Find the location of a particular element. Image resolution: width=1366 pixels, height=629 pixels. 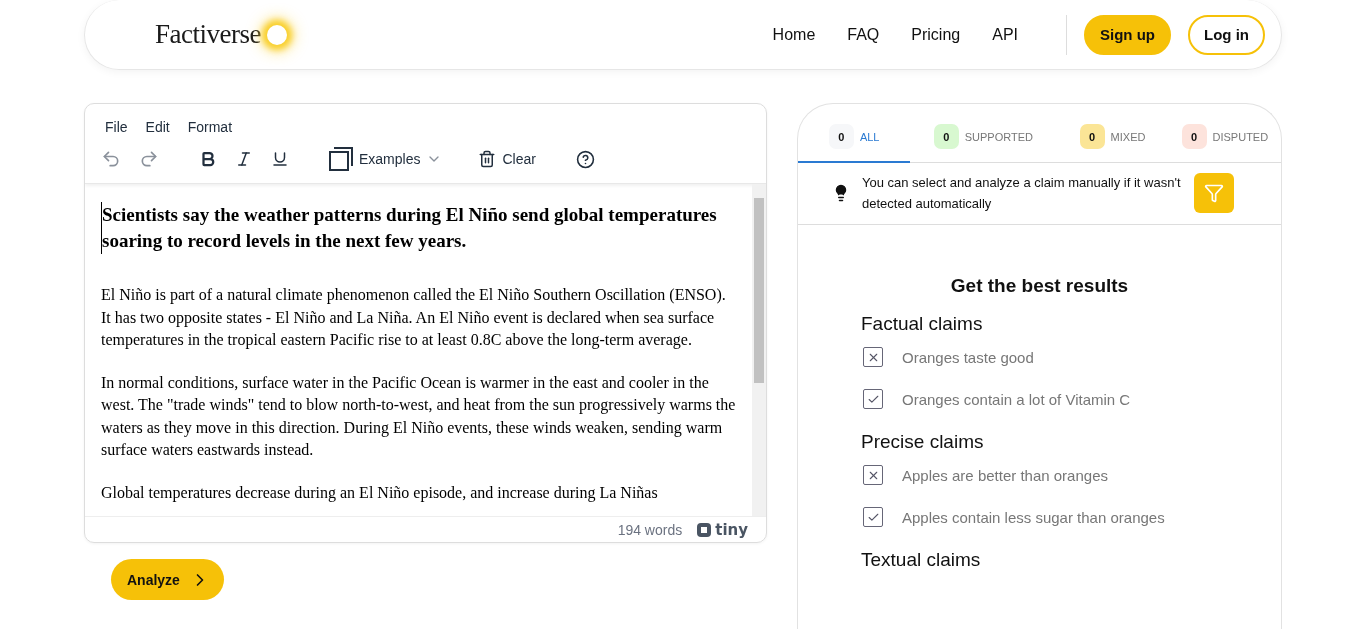

filter-tab: 0 MIXED is located at coordinates (1112, 133).